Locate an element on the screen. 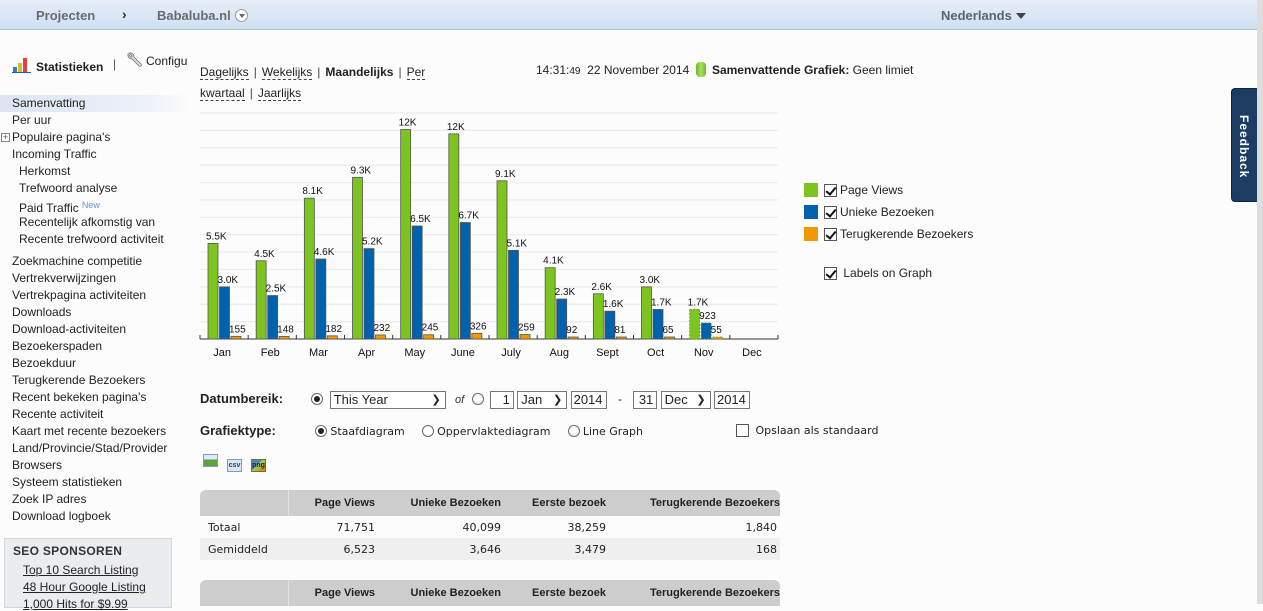 The width and height of the screenshot is (1263, 611). png-export-icon: png is located at coordinates (258, 465).